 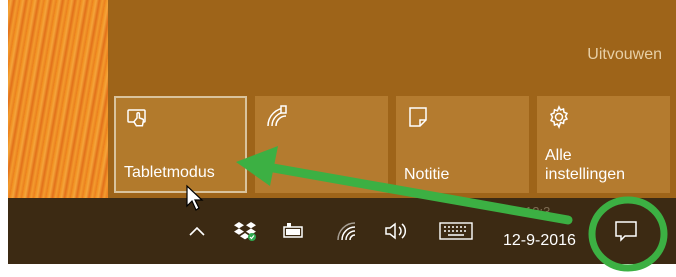 What do you see at coordinates (195, 197) in the screenshot?
I see `mouse-cursor-icon` at bounding box center [195, 197].